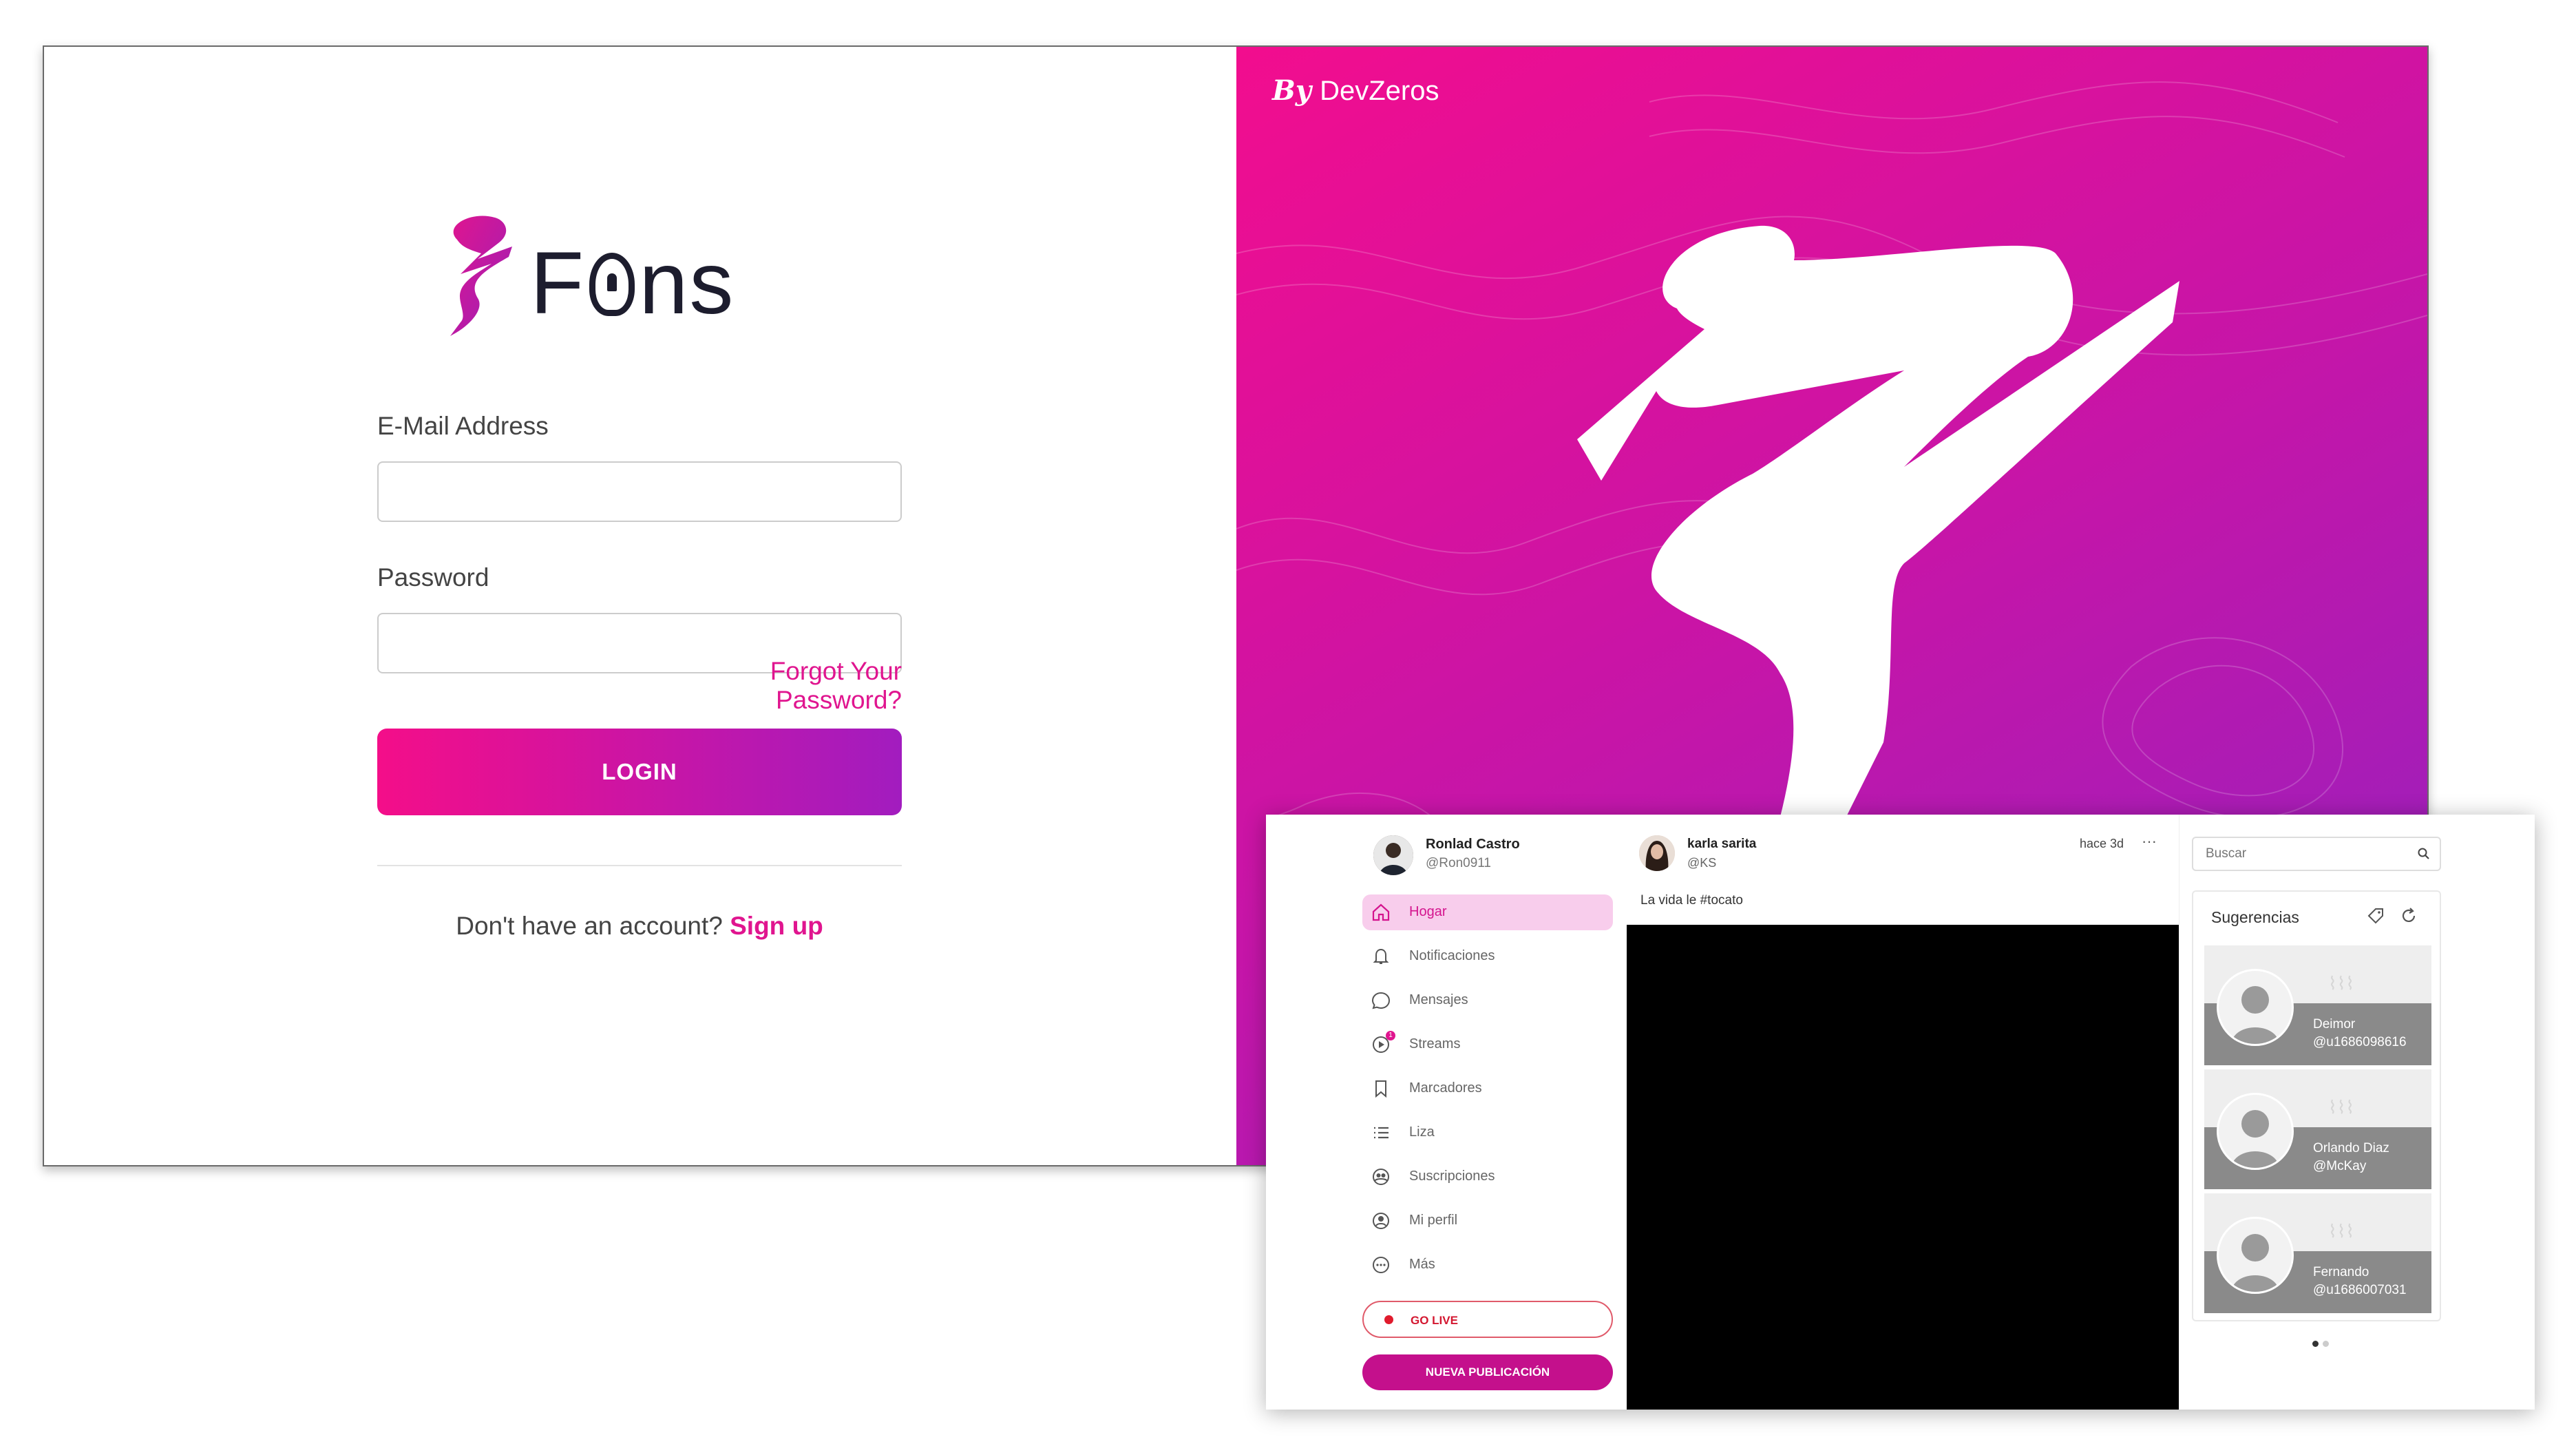 Image resolution: width=2576 pixels, height=1455 pixels. I want to click on profile-handle: @Ron0911, so click(1459, 863).